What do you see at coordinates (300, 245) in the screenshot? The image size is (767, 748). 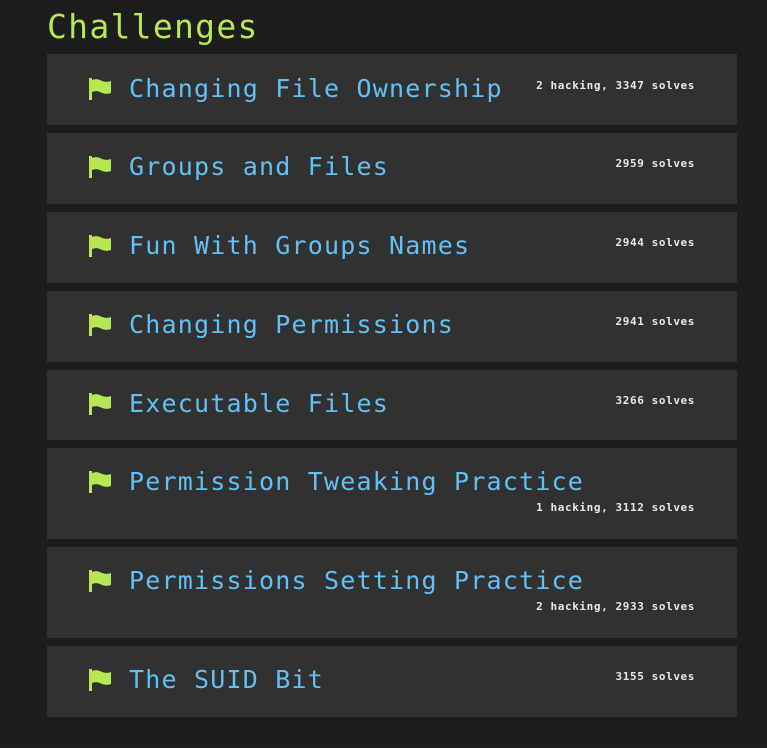 I see `challenge-title: Fun With Groups Names` at bounding box center [300, 245].